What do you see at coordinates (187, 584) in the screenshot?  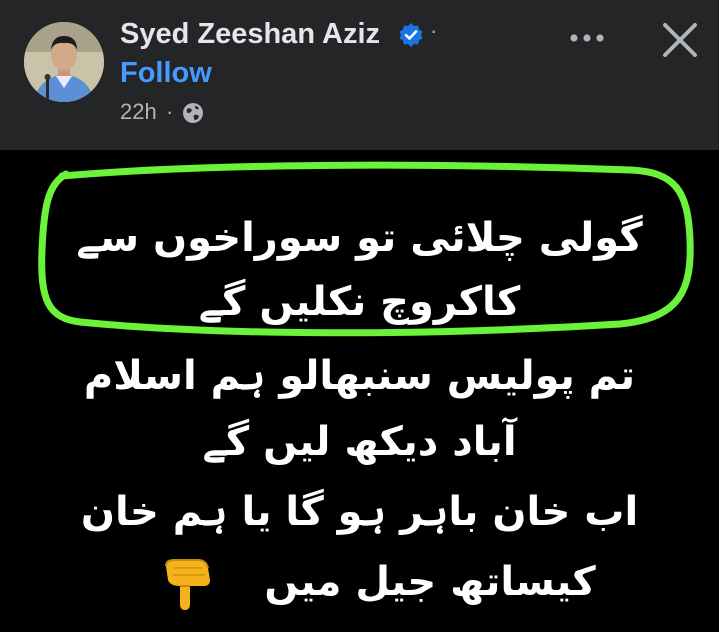 I see `pointing-down-hand-emoji` at bounding box center [187, 584].